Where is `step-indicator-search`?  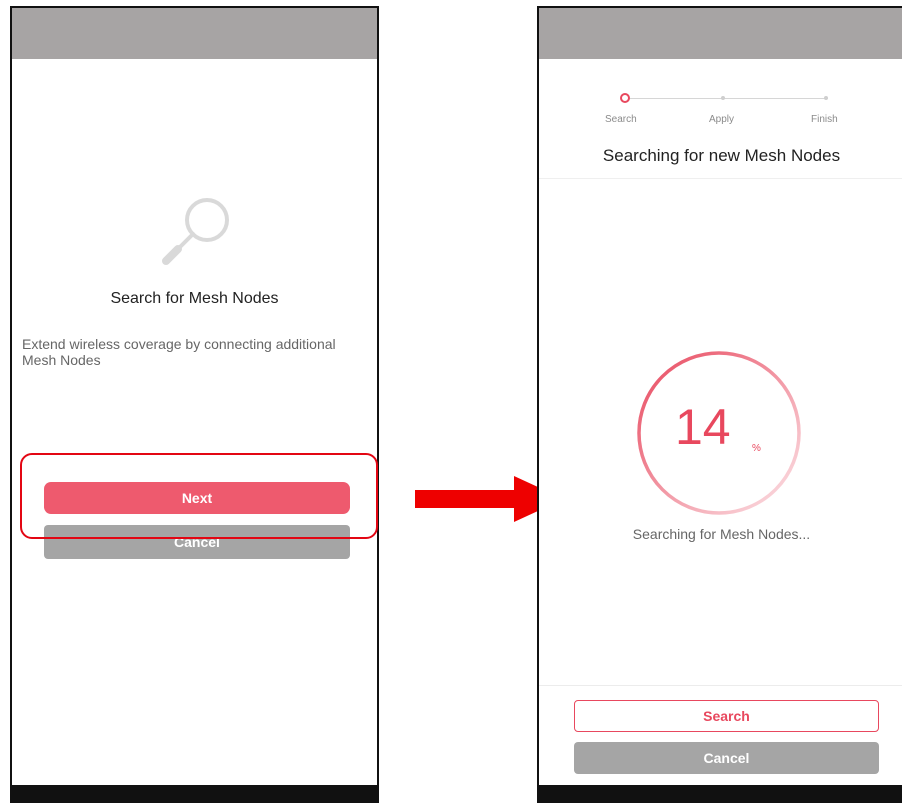
step-indicator-search is located at coordinates (625, 98).